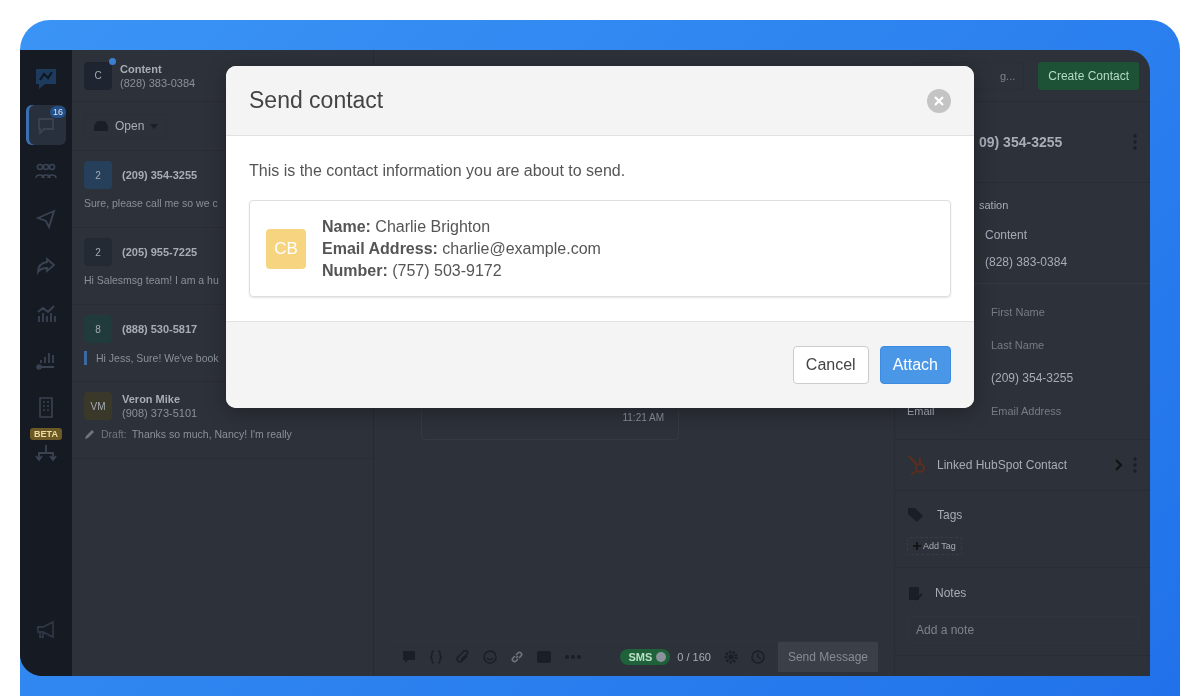 The image size is (1201, 696). Describe the element at coordinates (316, 100) in the screenshot. I see `modal-title: Send contact` at that location.